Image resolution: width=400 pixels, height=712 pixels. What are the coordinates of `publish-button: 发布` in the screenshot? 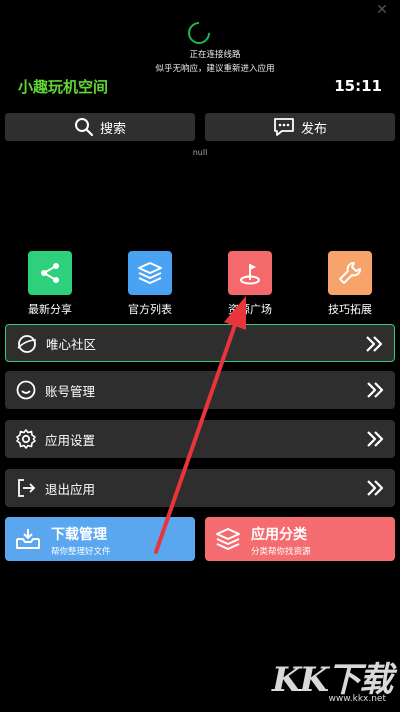 It's located at (300, 127).